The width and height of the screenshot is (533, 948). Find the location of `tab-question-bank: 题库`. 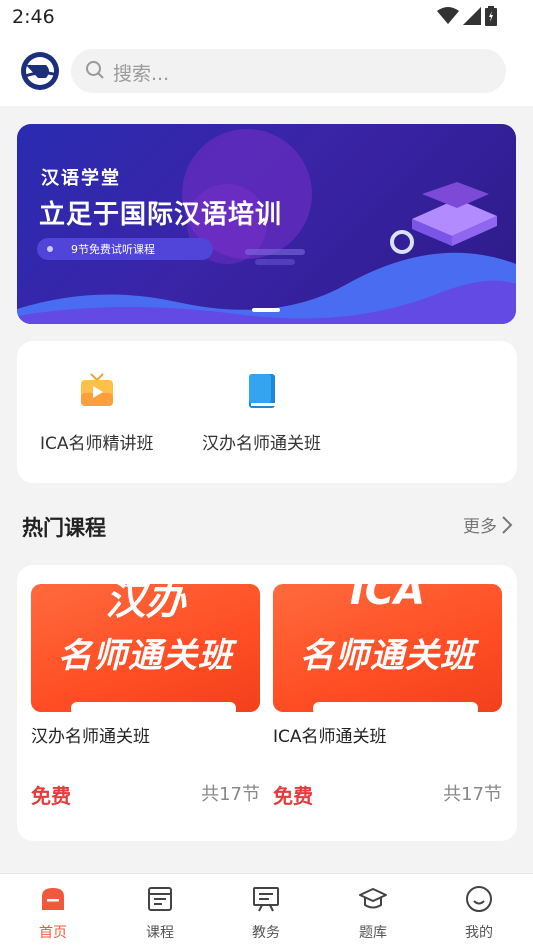

tab-question-bank: 题库 is located at coordinates (373, 913).